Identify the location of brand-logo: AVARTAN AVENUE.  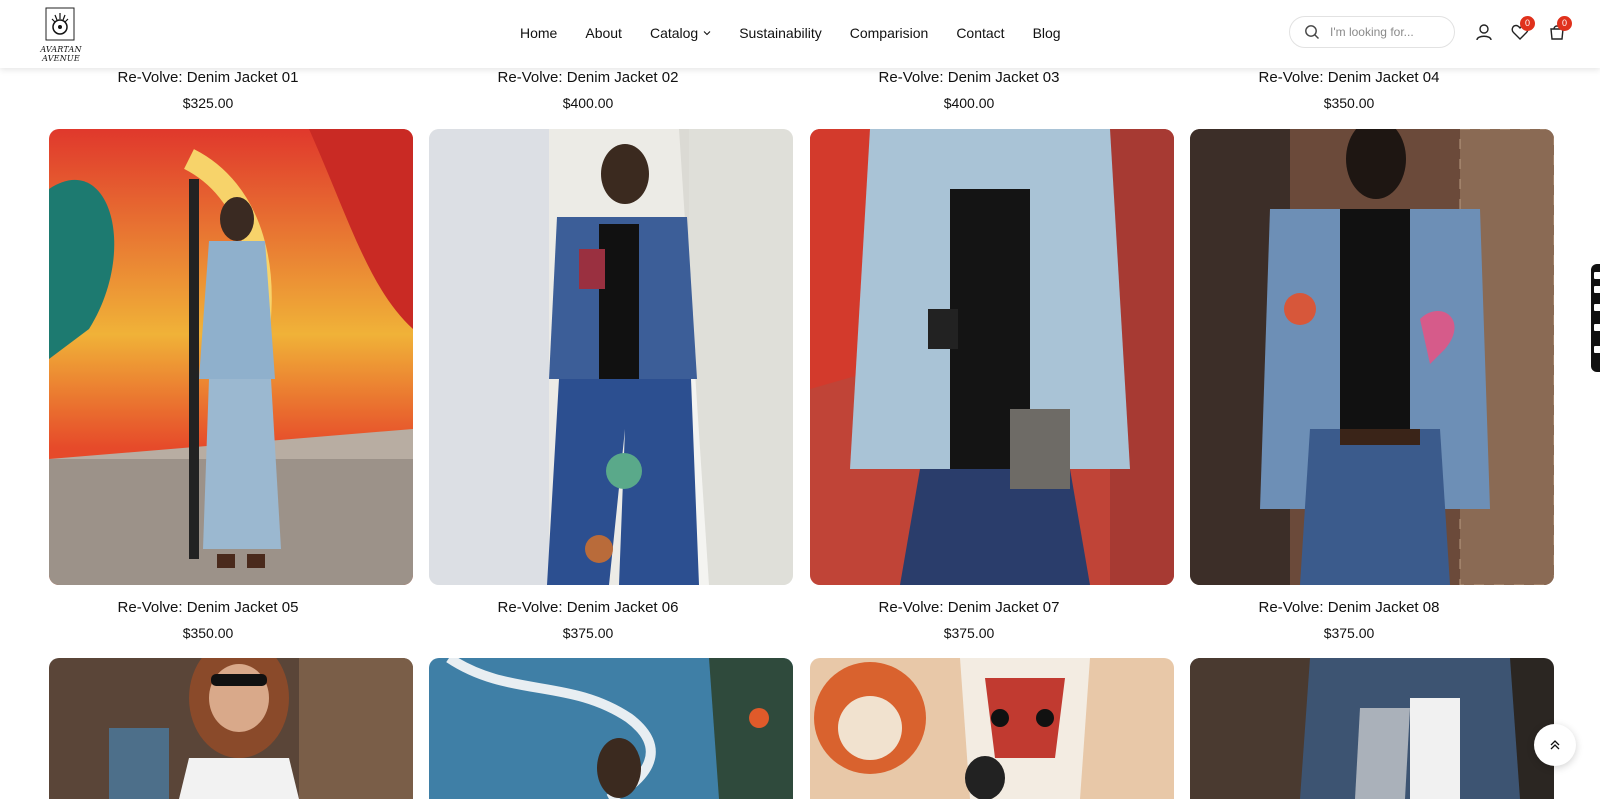
(61, 35).